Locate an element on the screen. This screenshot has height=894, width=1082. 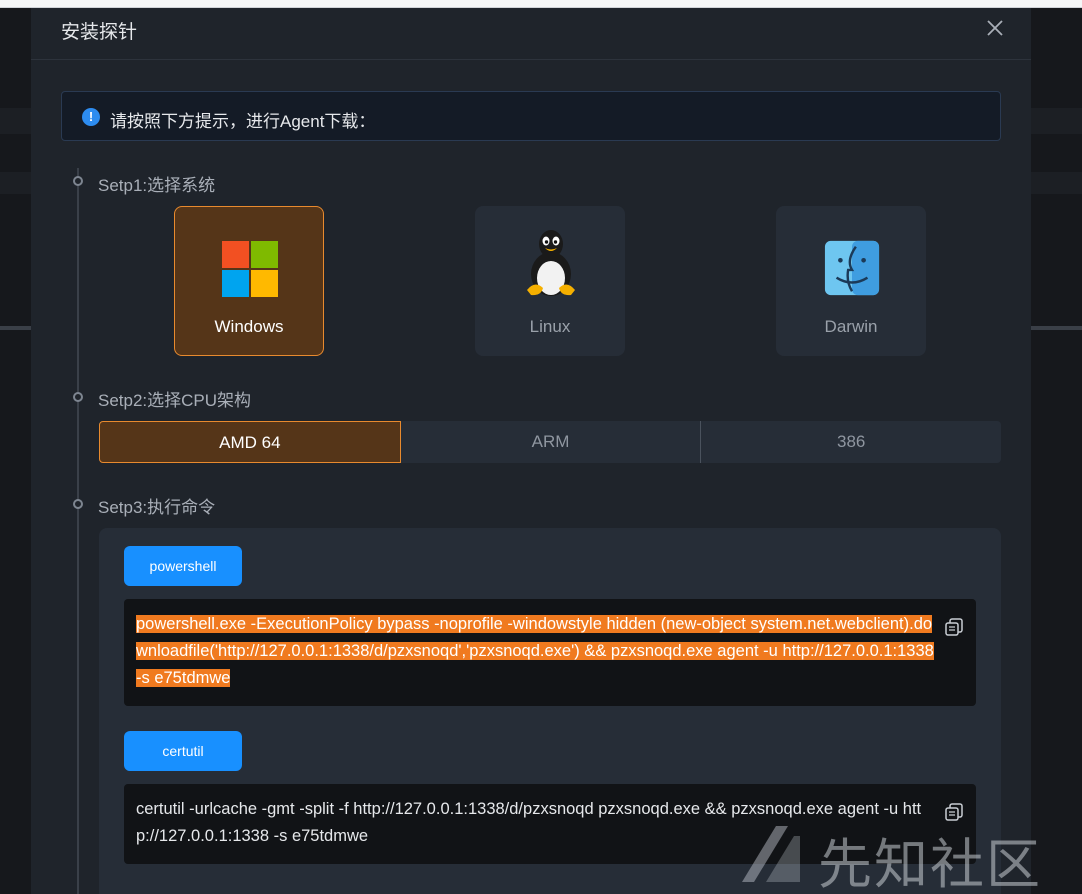
linux-icon is located at coordinates (551, 263).